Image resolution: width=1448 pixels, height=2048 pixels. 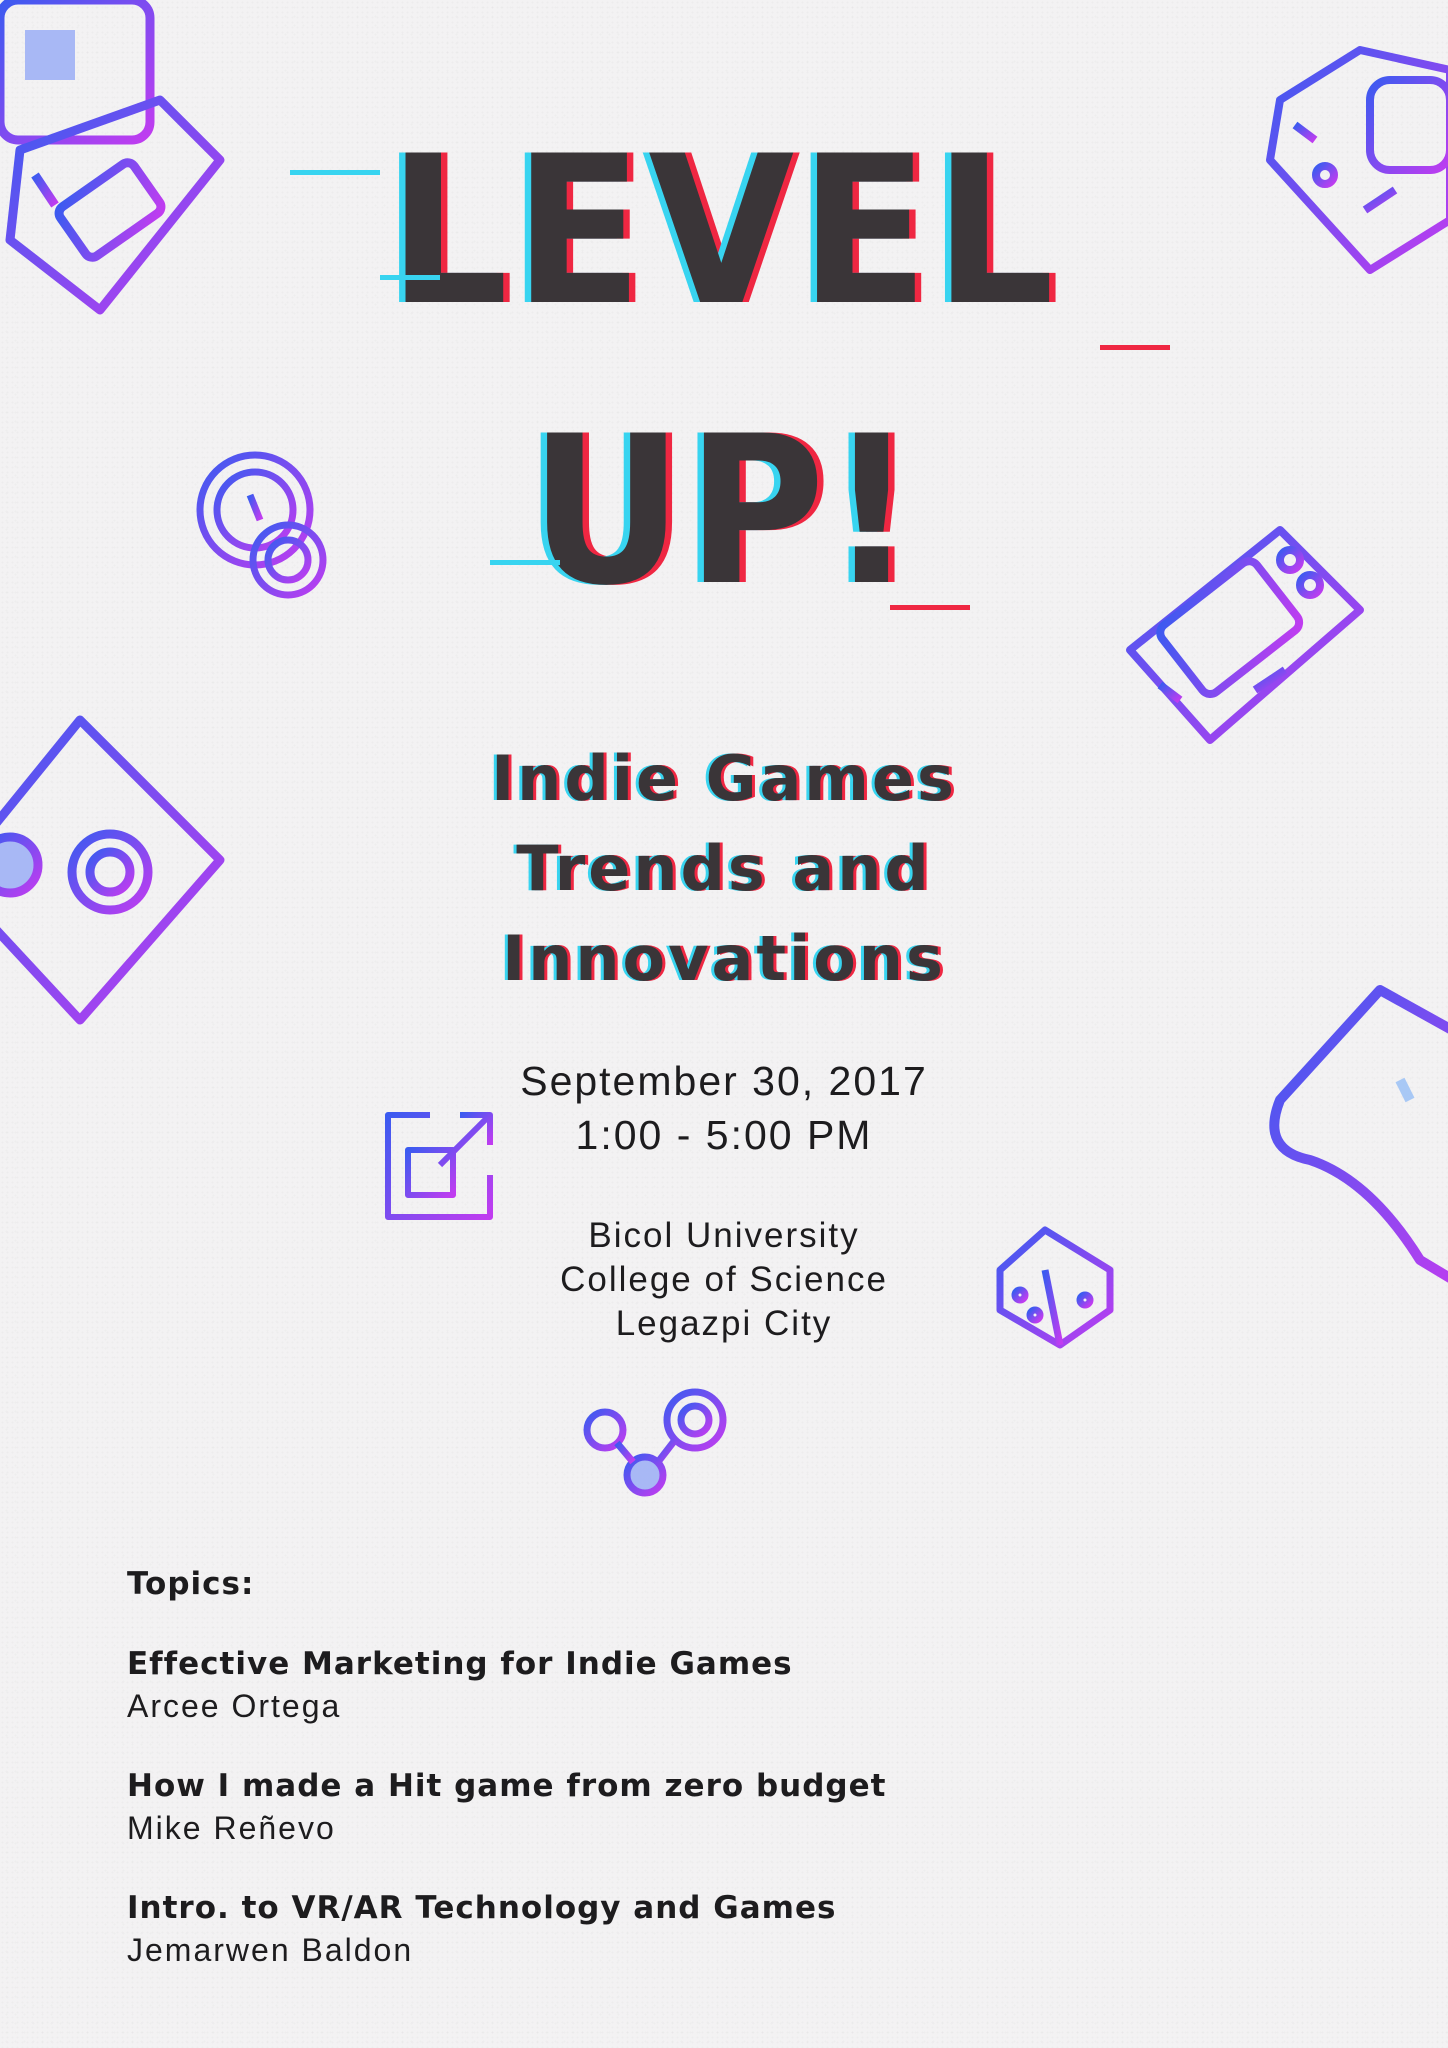 I want to click on nodes-icon, so click(x=655, y=1442).